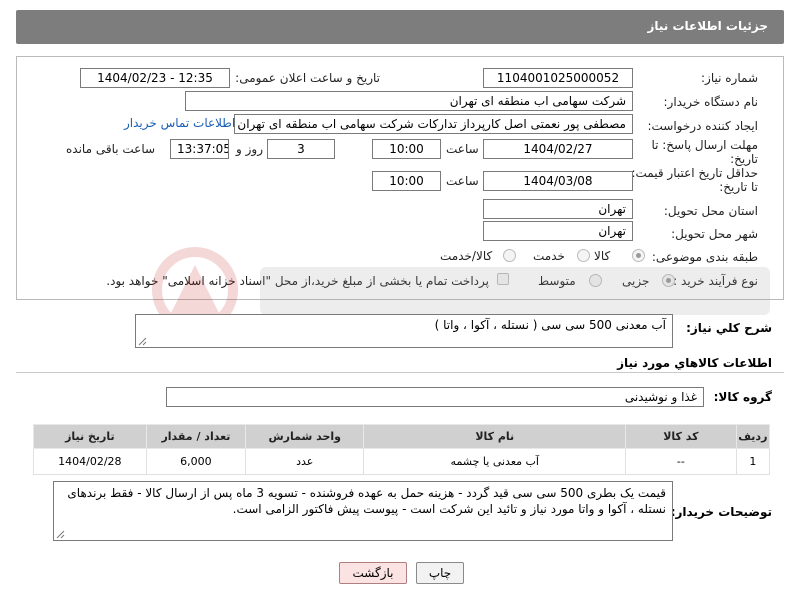 This screenshot has height=598, width=788. What do you see at coordinates (738, 187) in the screenshot?
I see `price-validity-label-2: تا تاریخ:` at bounding box center [738, 187].